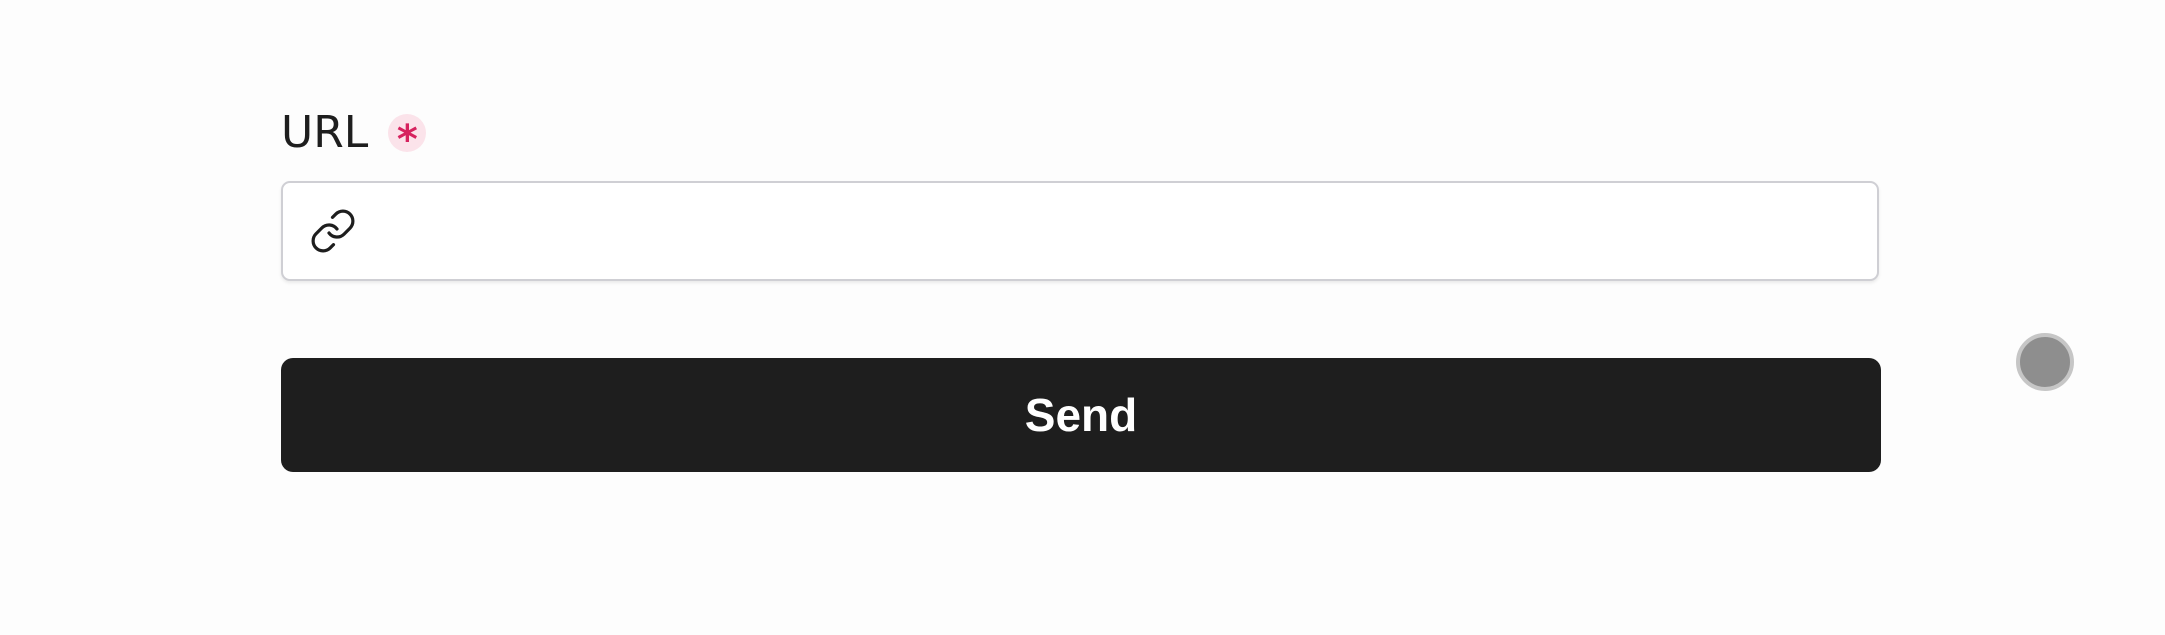 The width and height of the screenshot is (2165, 635). What do you see at coordinates (407, 140) in the screenshot?
I see `required-asterisk: *` at bounding box center [407, 140].